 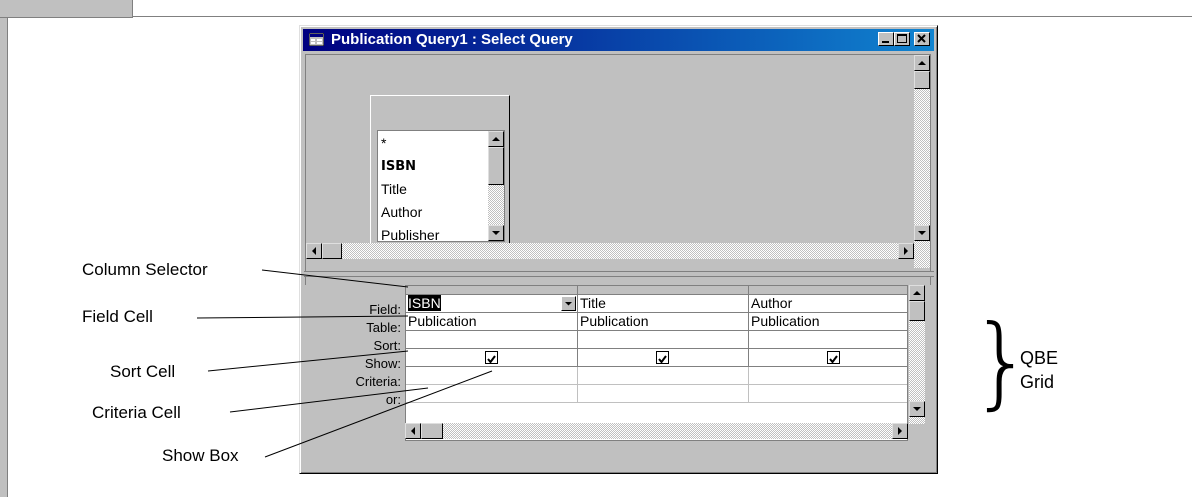 I want to click on callout-line-field-cell, so click(x=302, y=317).